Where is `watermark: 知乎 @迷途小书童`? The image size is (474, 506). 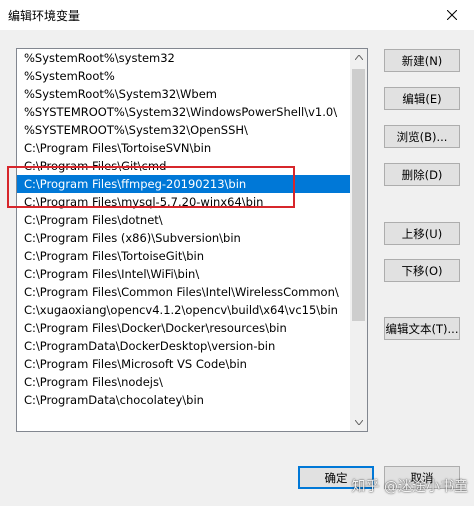
watermark: 知乎 @迷途小书童 is located at coordinates (409, 487).